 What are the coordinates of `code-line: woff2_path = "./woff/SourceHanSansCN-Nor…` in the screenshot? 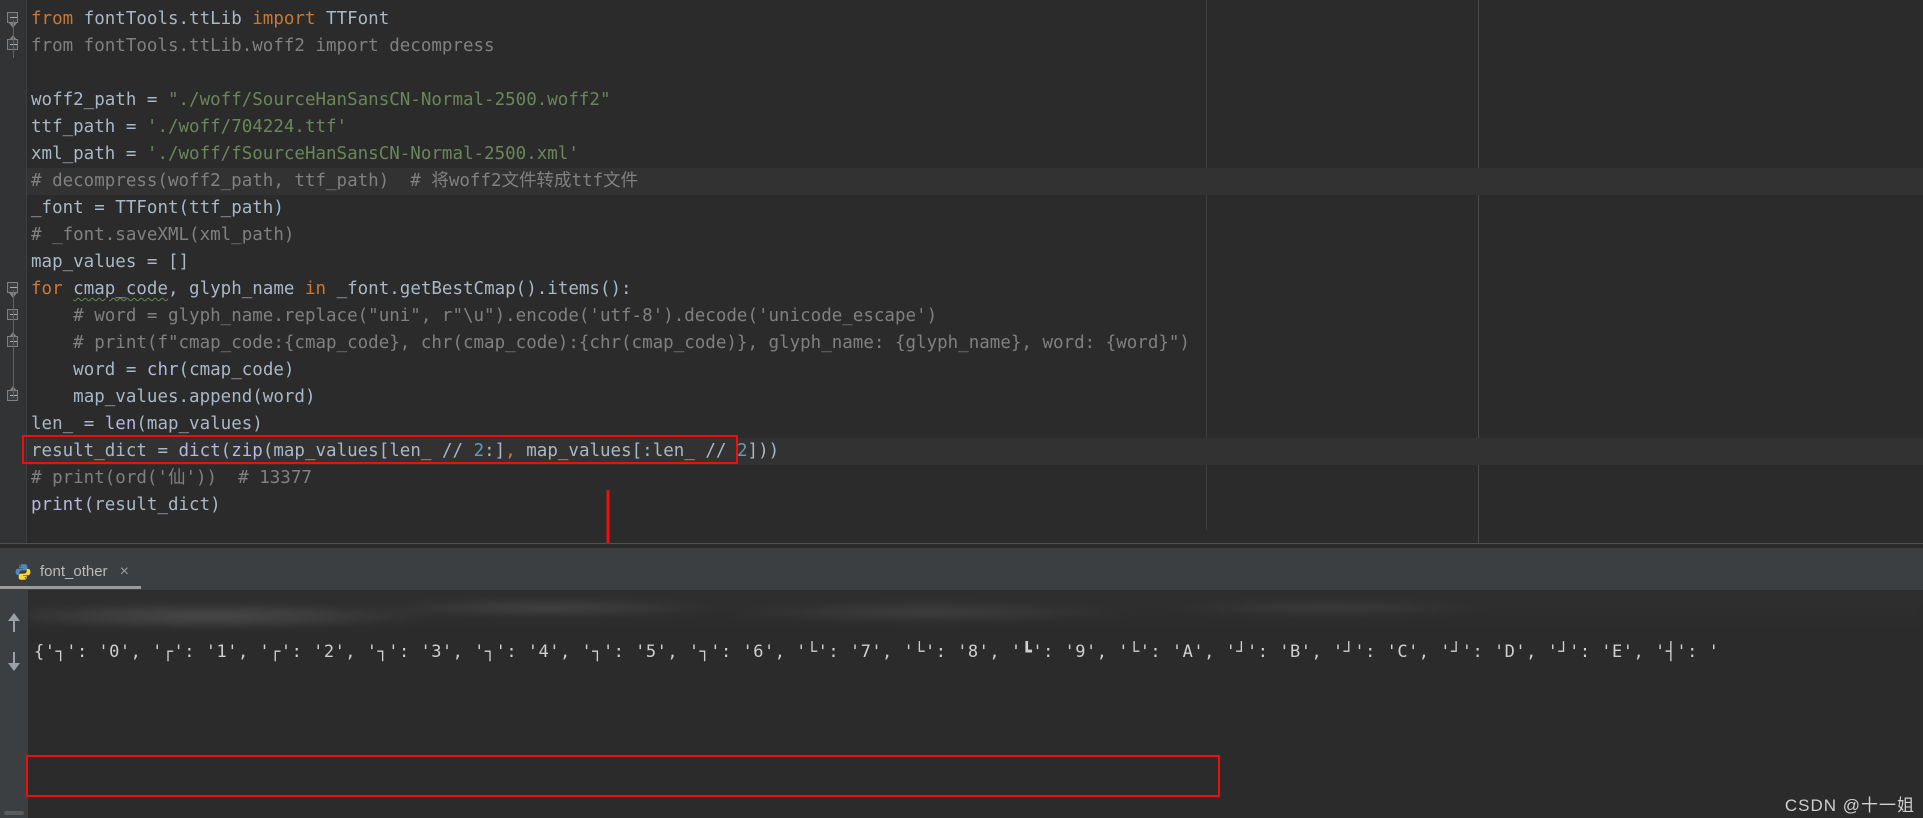 It's located at (319, 100).